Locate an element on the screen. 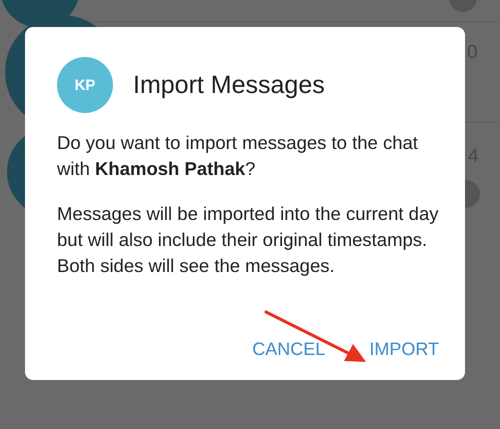 Image resolution: width=500 pixels, height=429 pixels. dialog-button: CANCEL is located at coordinates (289, 349).